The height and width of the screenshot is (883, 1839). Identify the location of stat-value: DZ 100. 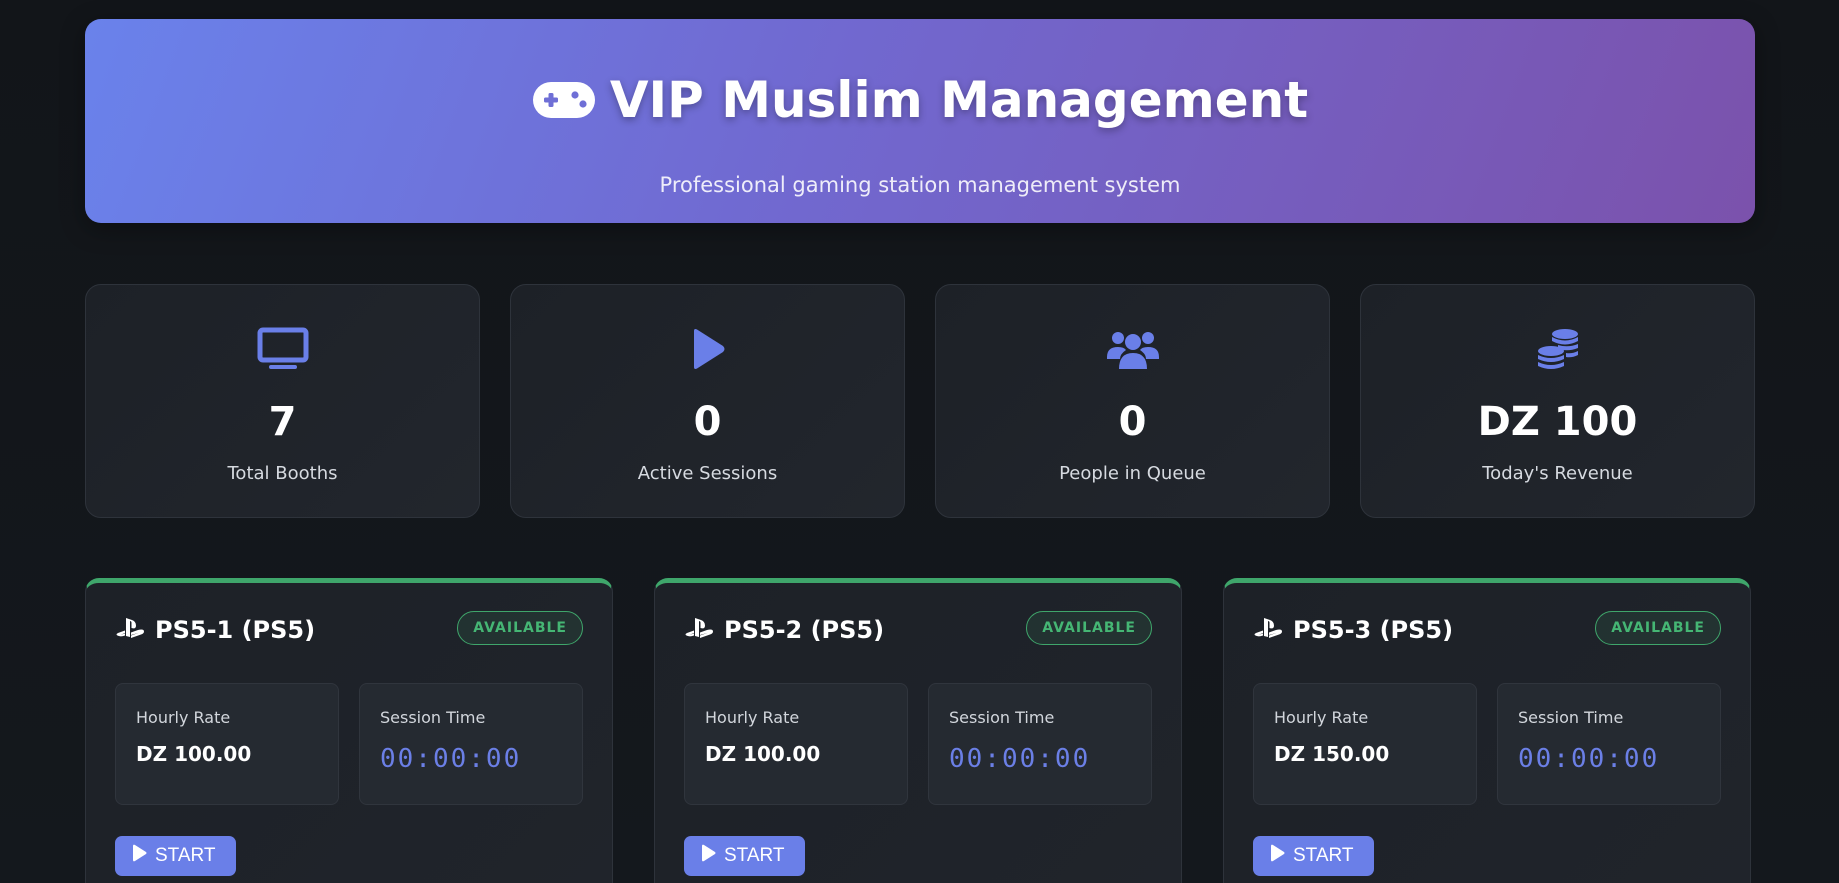
(1557, 422).